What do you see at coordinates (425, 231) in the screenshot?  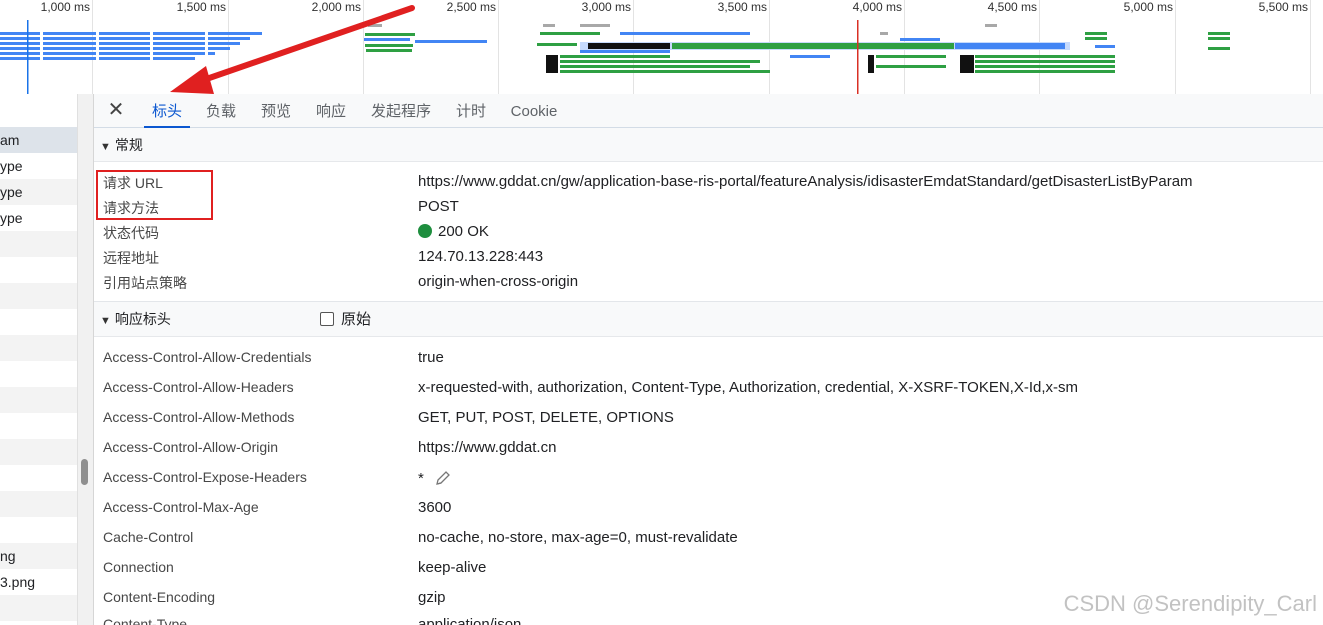 I see `status-ok-icon` at bounding box center [425, 231].